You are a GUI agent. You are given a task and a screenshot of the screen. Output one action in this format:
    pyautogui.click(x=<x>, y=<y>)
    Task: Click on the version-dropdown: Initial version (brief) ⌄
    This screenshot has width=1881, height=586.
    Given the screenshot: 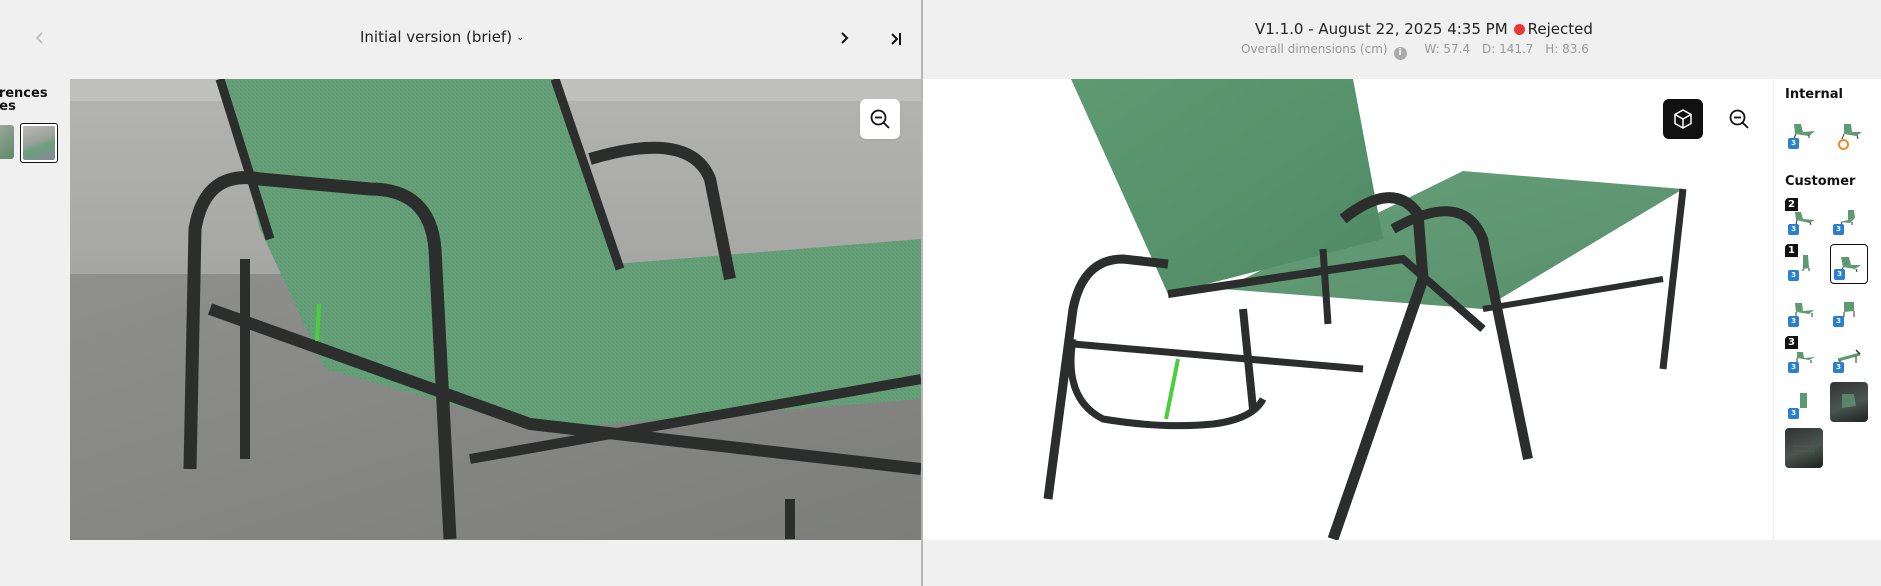 What is the action you would take?
    pyautogui.click(x=442, y=37)
    